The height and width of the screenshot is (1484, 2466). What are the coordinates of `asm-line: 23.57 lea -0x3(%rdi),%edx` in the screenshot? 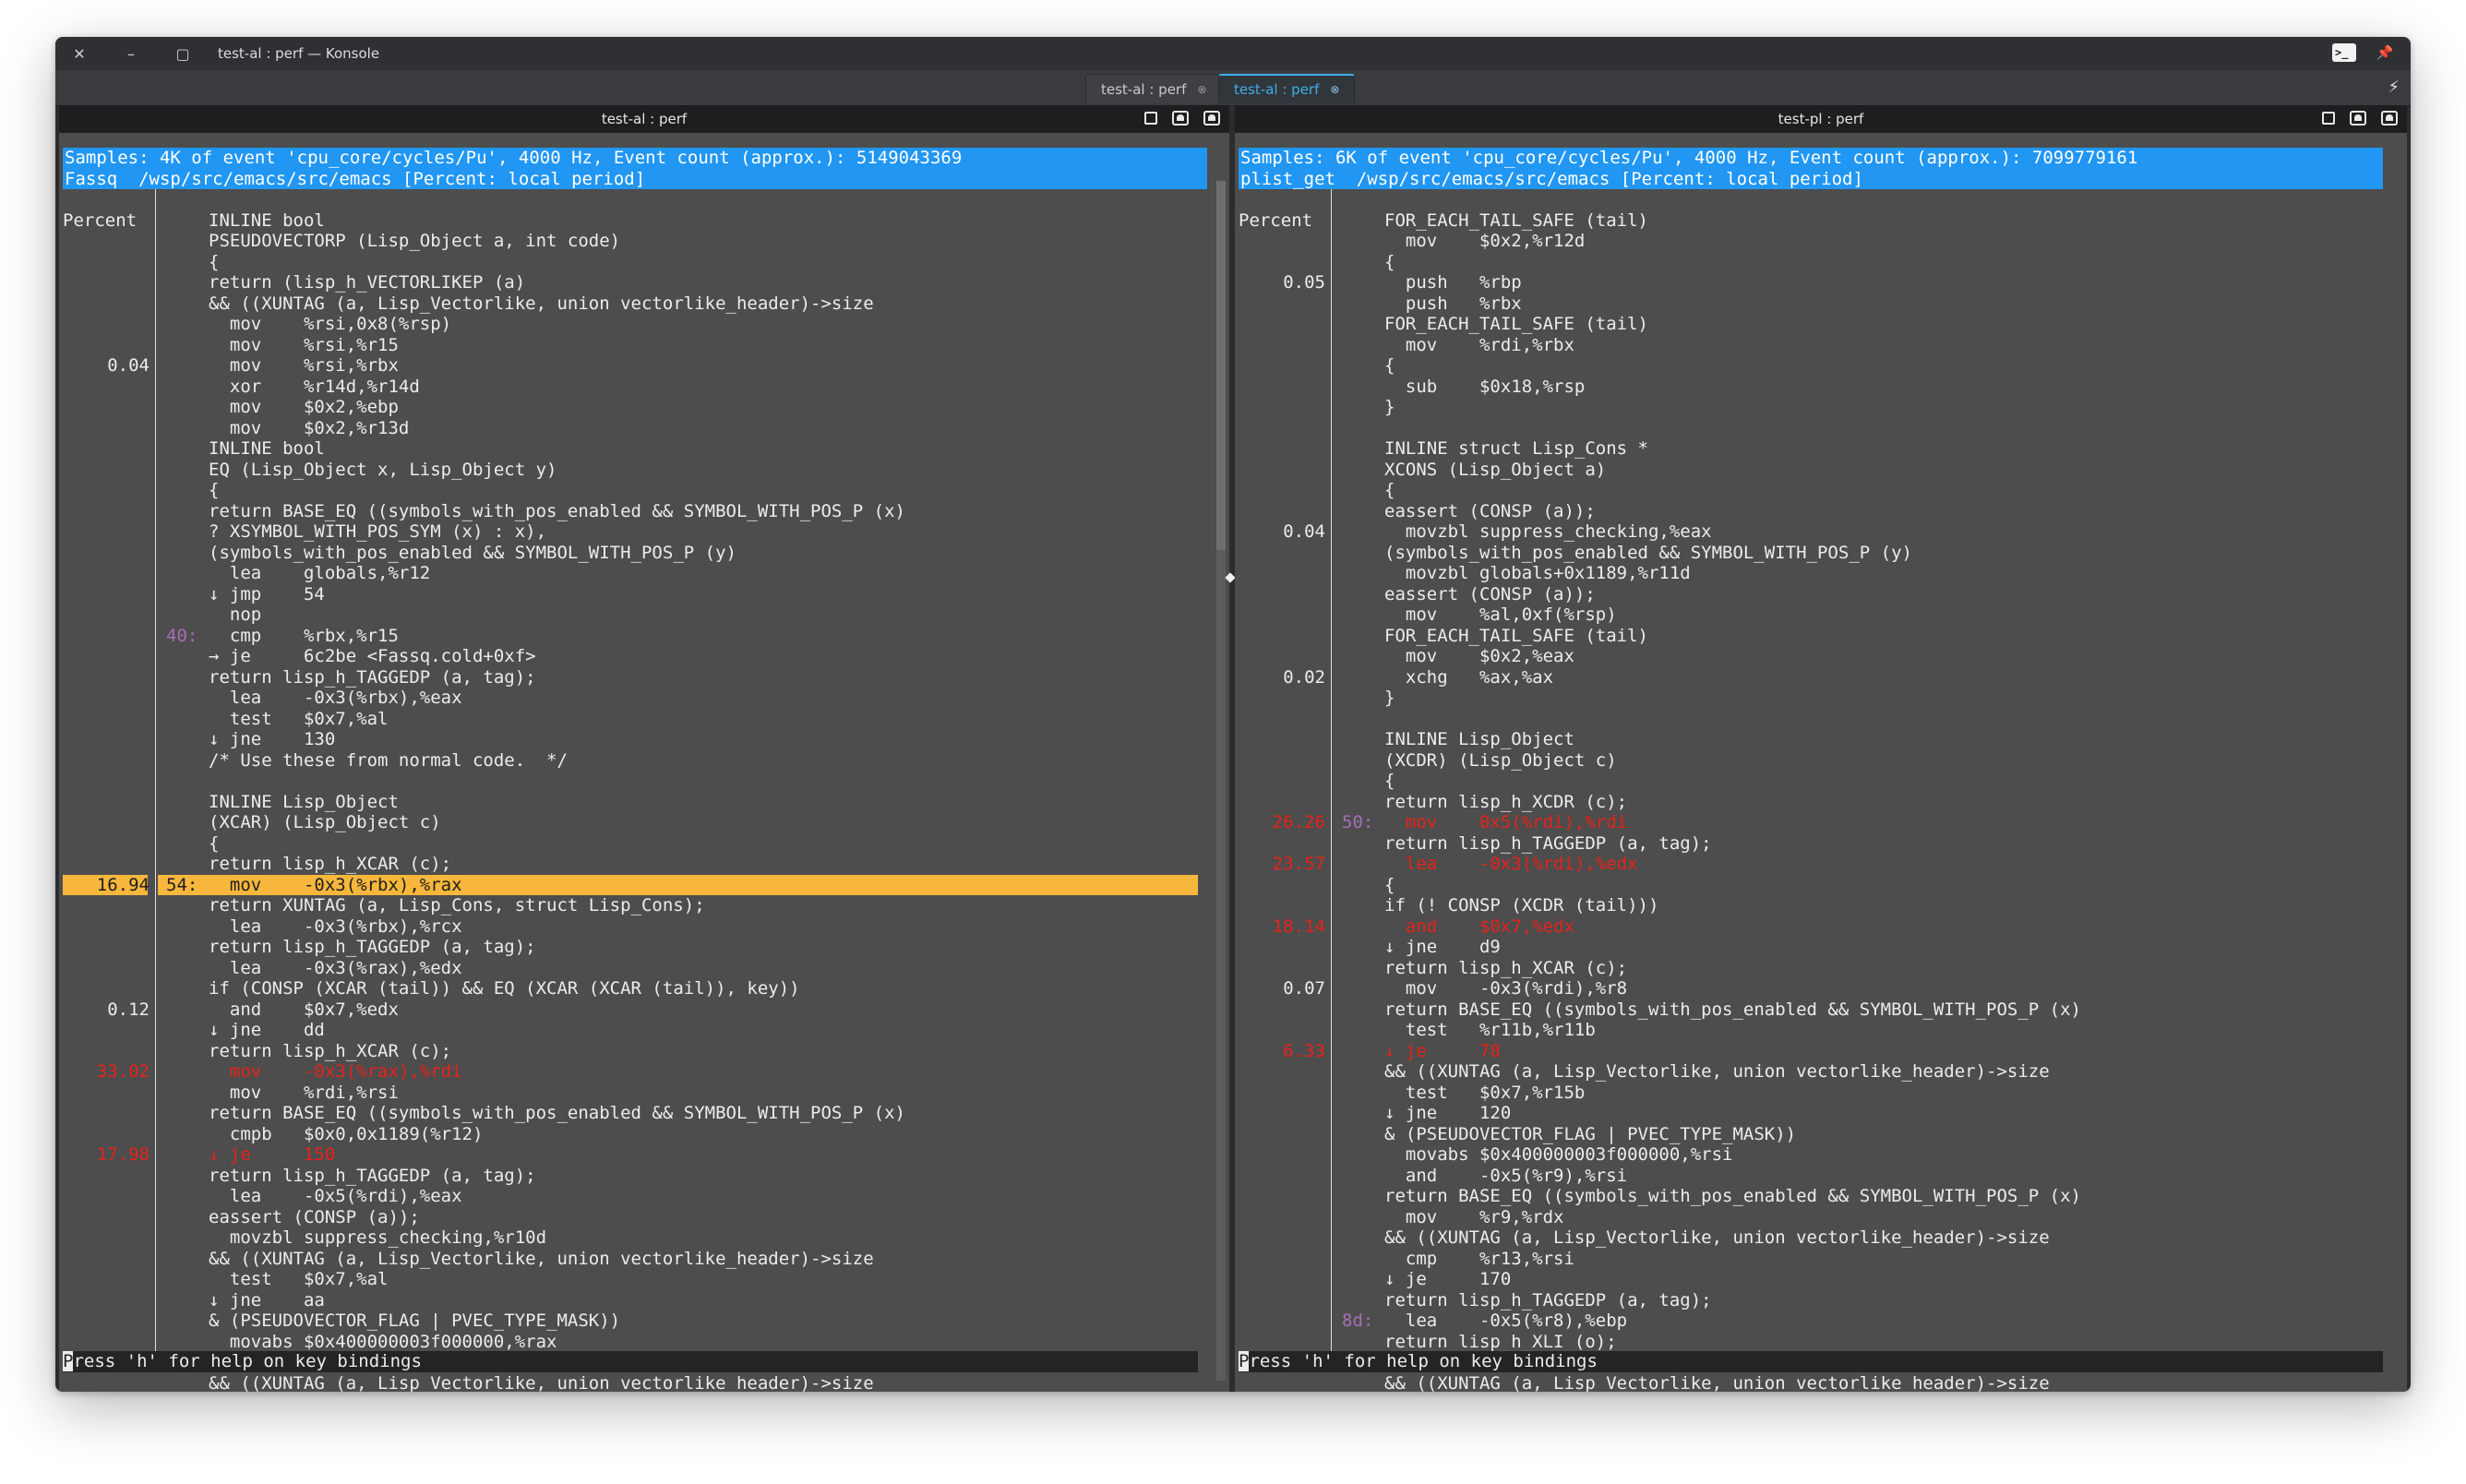 It's located at (1811, 864).